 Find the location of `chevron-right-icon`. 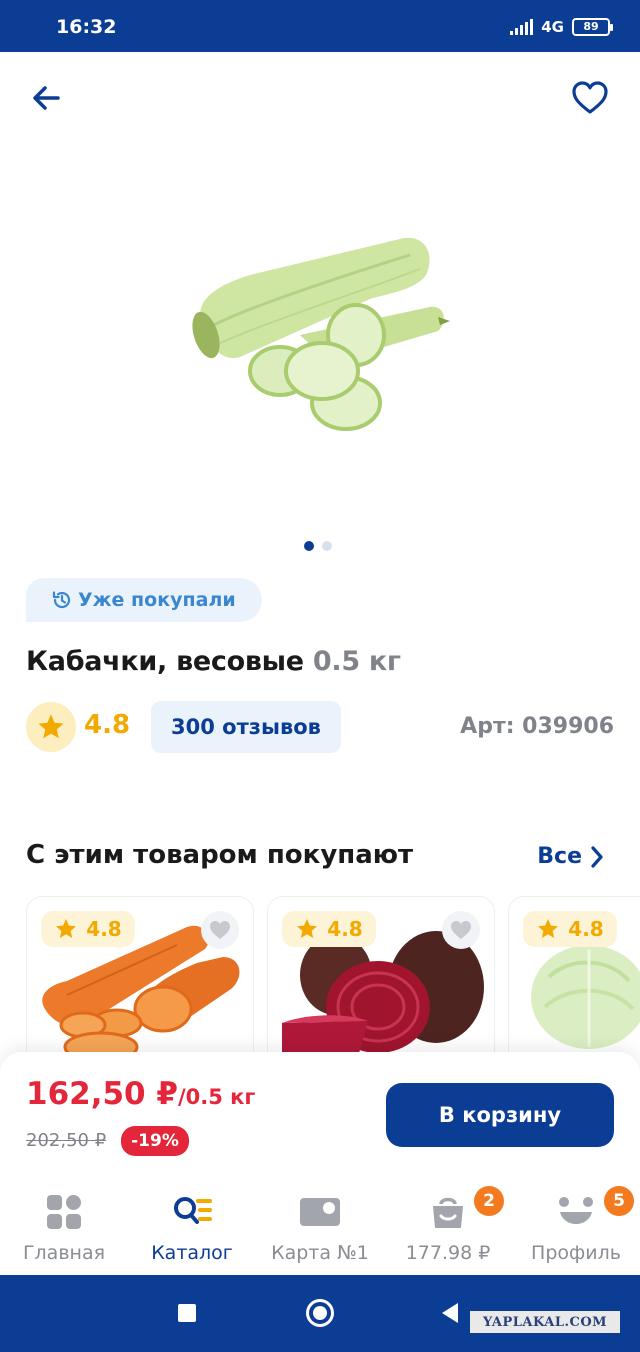

chevron-right-icon is located at coordinates (597, 856).